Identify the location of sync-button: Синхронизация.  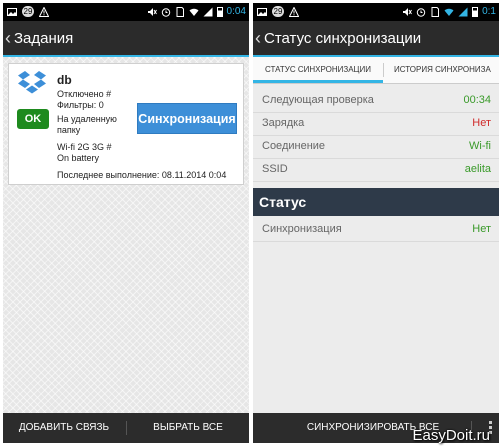
(187, 118).